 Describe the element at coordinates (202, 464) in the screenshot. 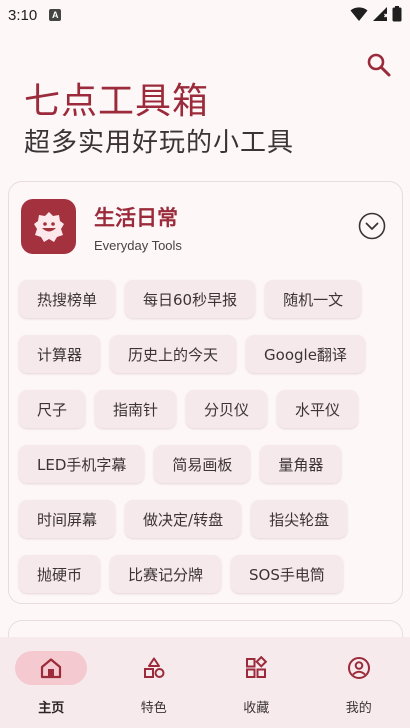

I see `tool-chip: 简易画板` at that location.